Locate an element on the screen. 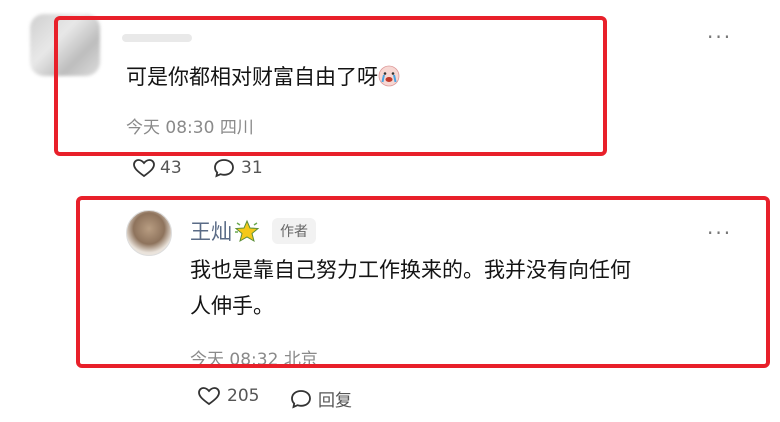 The height and width of the screenshot is (422, 780). reply-label: 回复 is located at coordinates (335, 401).